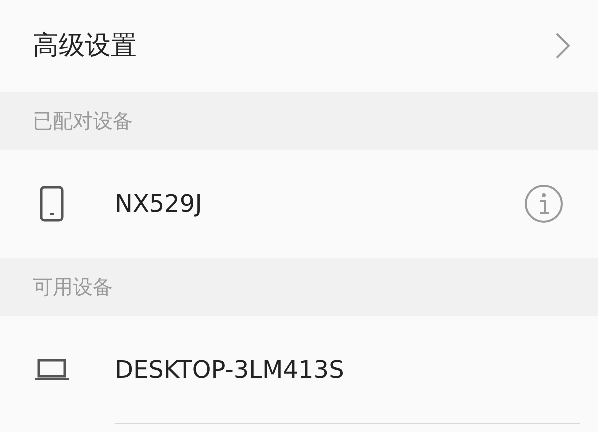 Image resolution: width=598 pixels, height=432 pixels. Describe the element at coordinates (159, 204) in the screenshot. I see `device-name: NX529J` at that location.